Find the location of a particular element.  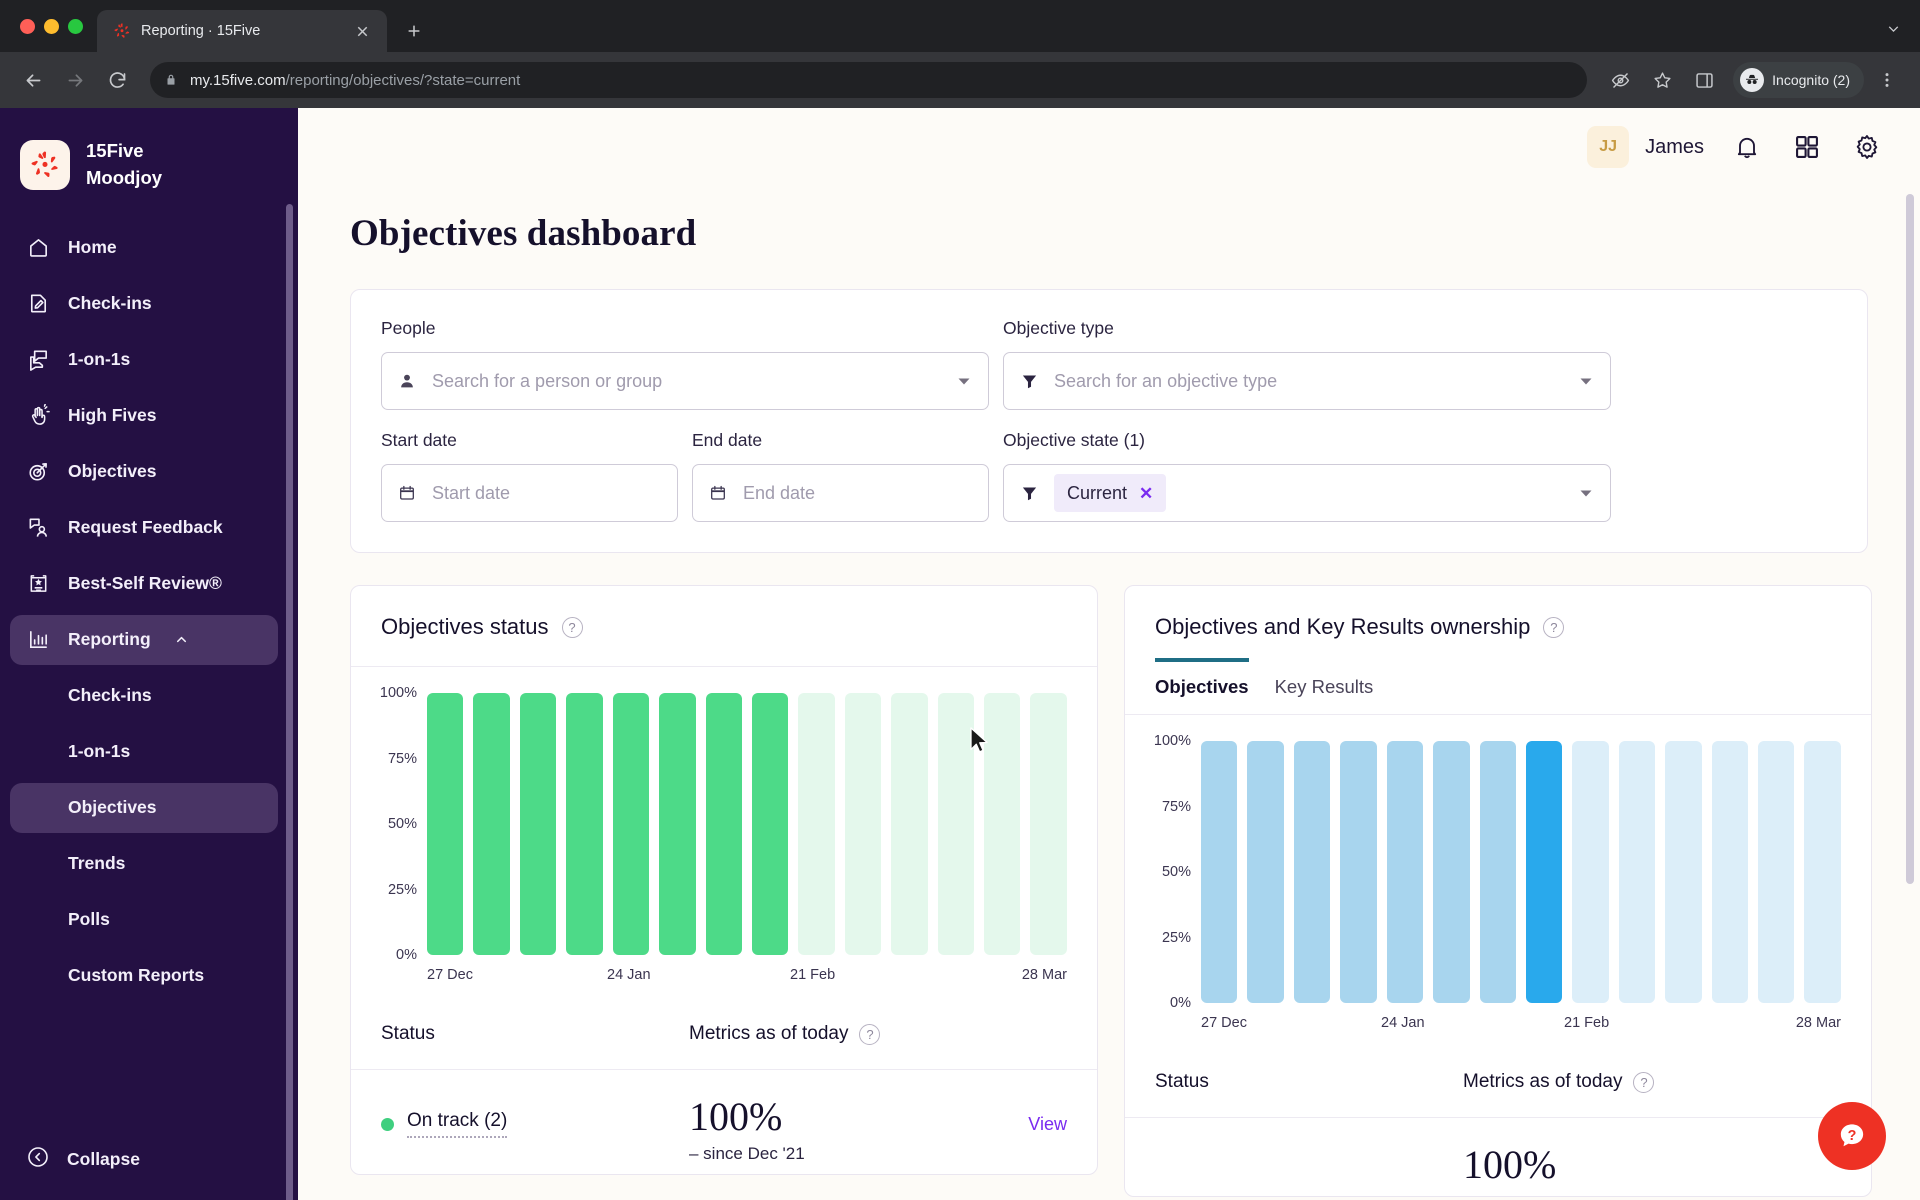

sidebar-item-reporting-check-ins: Check-ins is located at coordinates (144, 696).